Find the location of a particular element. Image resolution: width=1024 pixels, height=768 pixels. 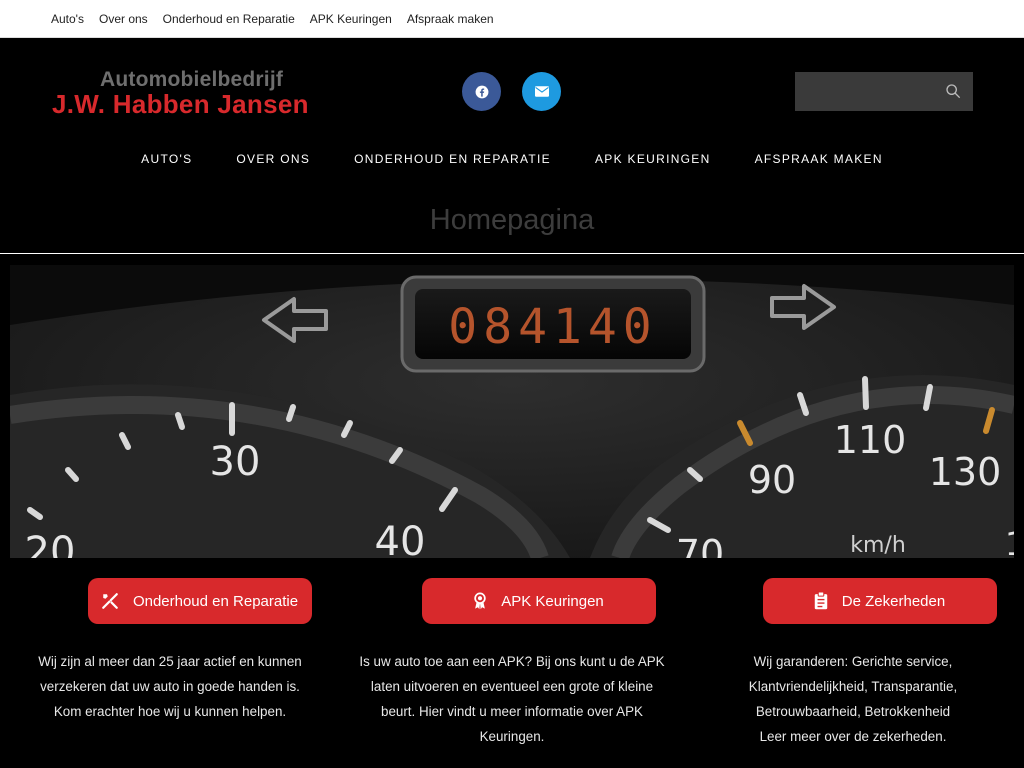

clipboard-icon is located at coordinates (821, 601).